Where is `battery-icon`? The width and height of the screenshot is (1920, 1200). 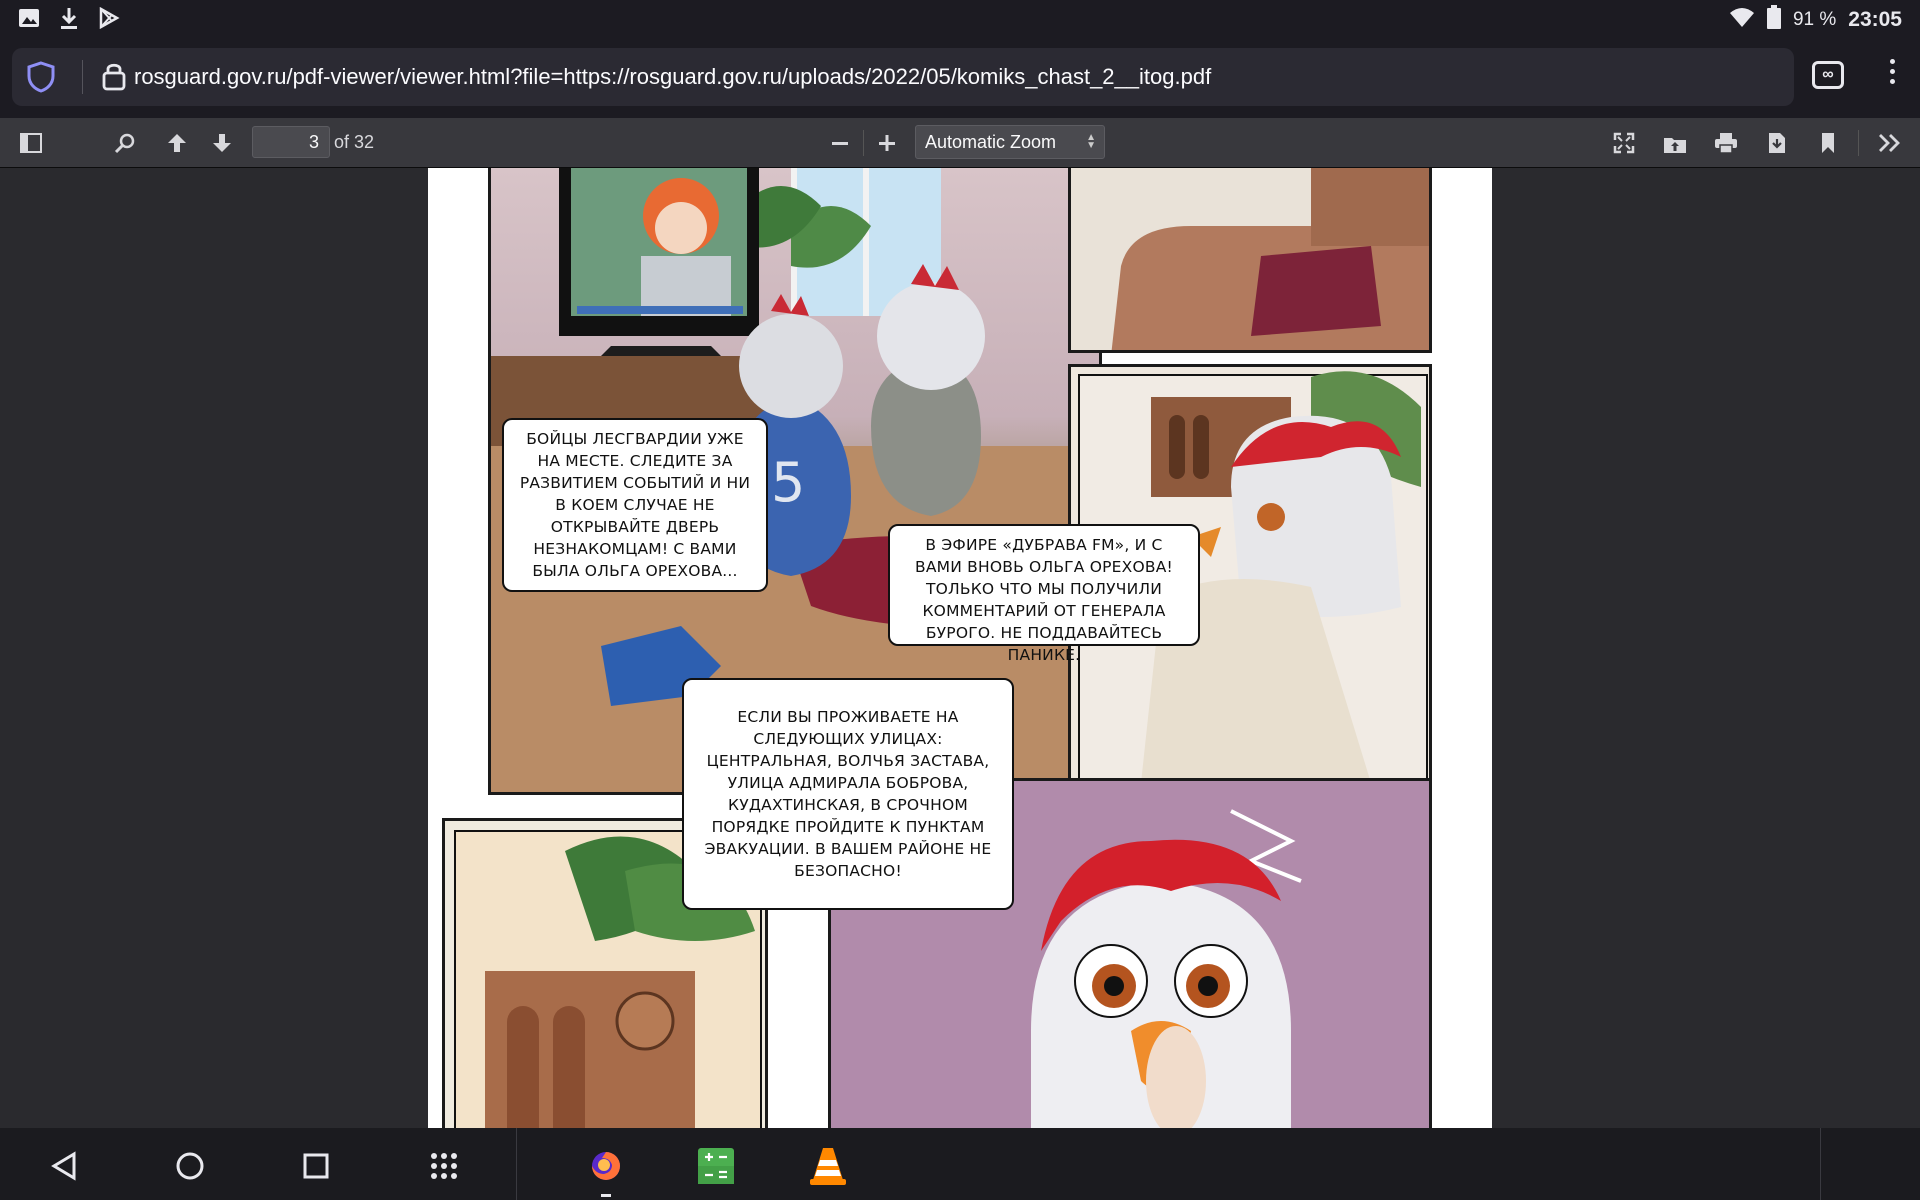 battery-icon is located at coordinates (1773, 20).